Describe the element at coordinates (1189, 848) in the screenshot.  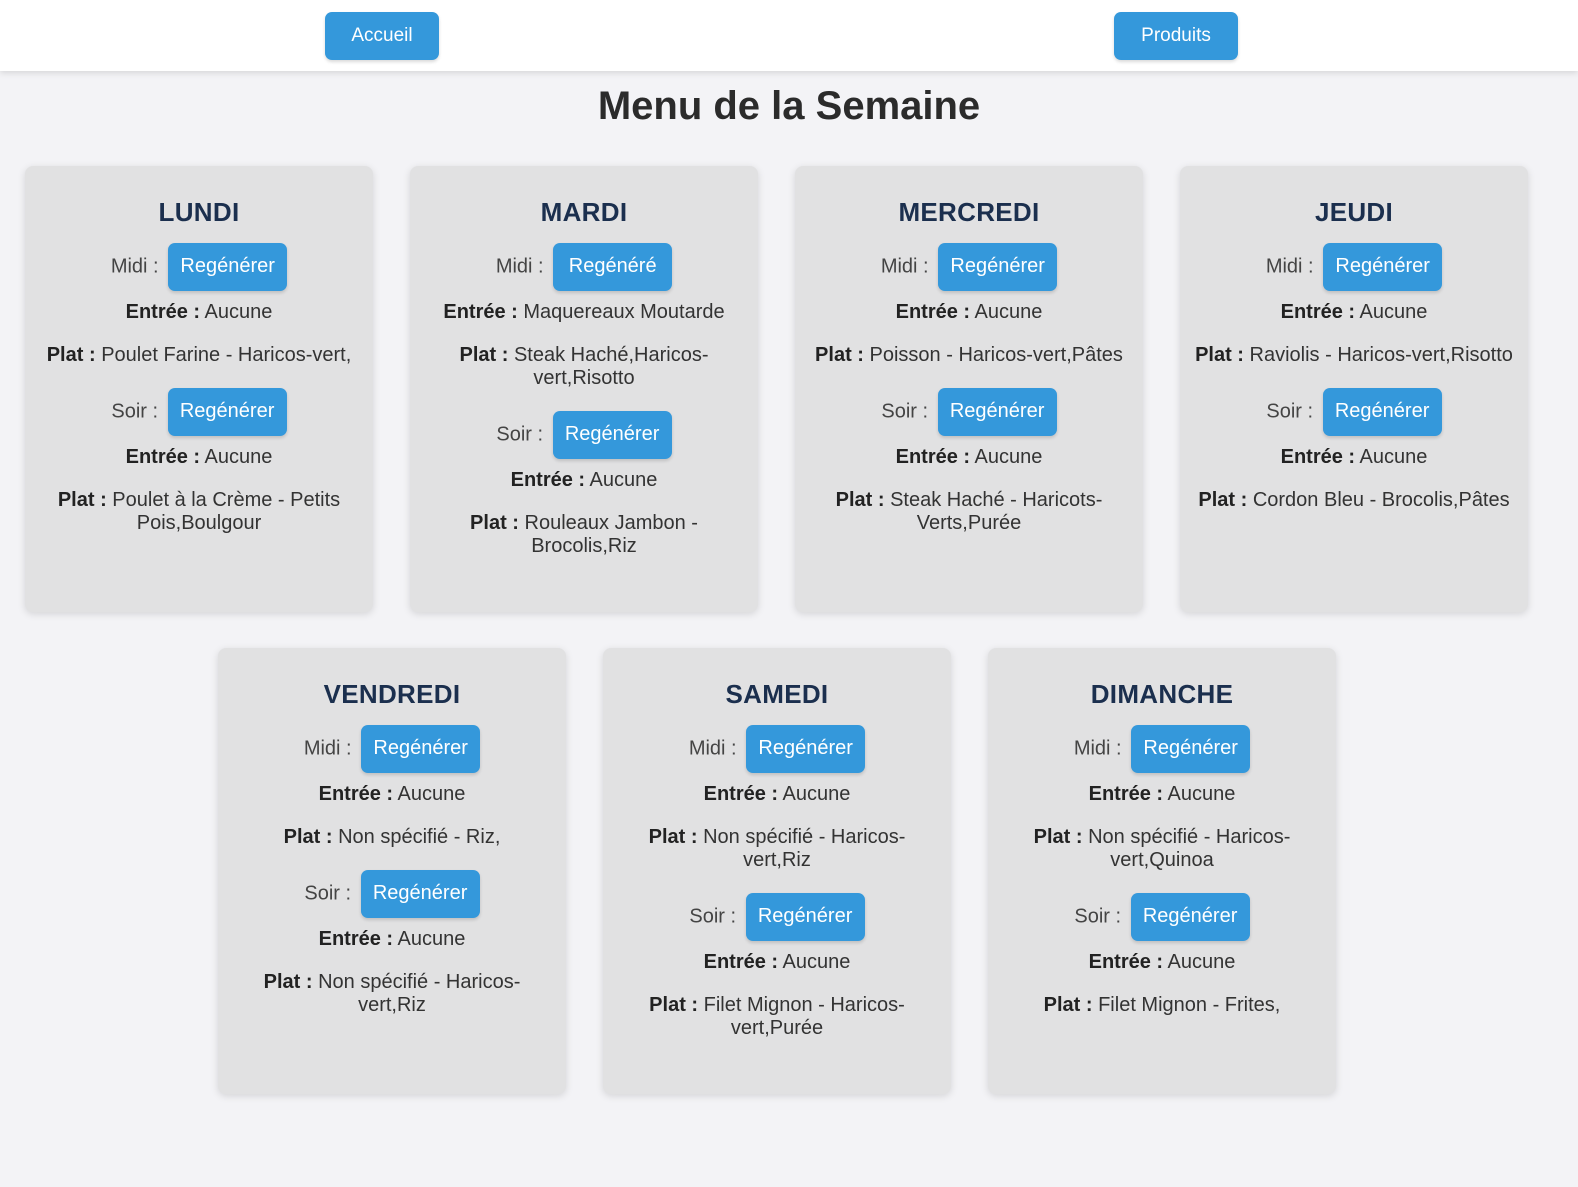
I see `plat-value: Non spécifié - Haricos-vert,Quinoa` at that location.